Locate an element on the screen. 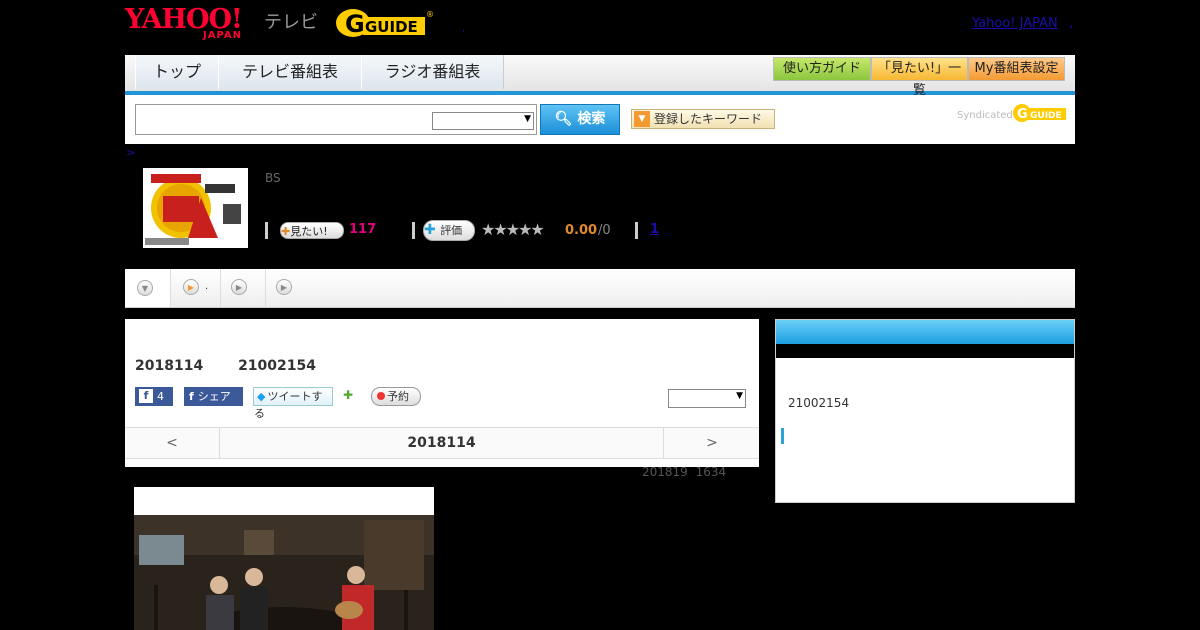  gguide-logo: G GUIDE ® is located at coordinates (385, 23).